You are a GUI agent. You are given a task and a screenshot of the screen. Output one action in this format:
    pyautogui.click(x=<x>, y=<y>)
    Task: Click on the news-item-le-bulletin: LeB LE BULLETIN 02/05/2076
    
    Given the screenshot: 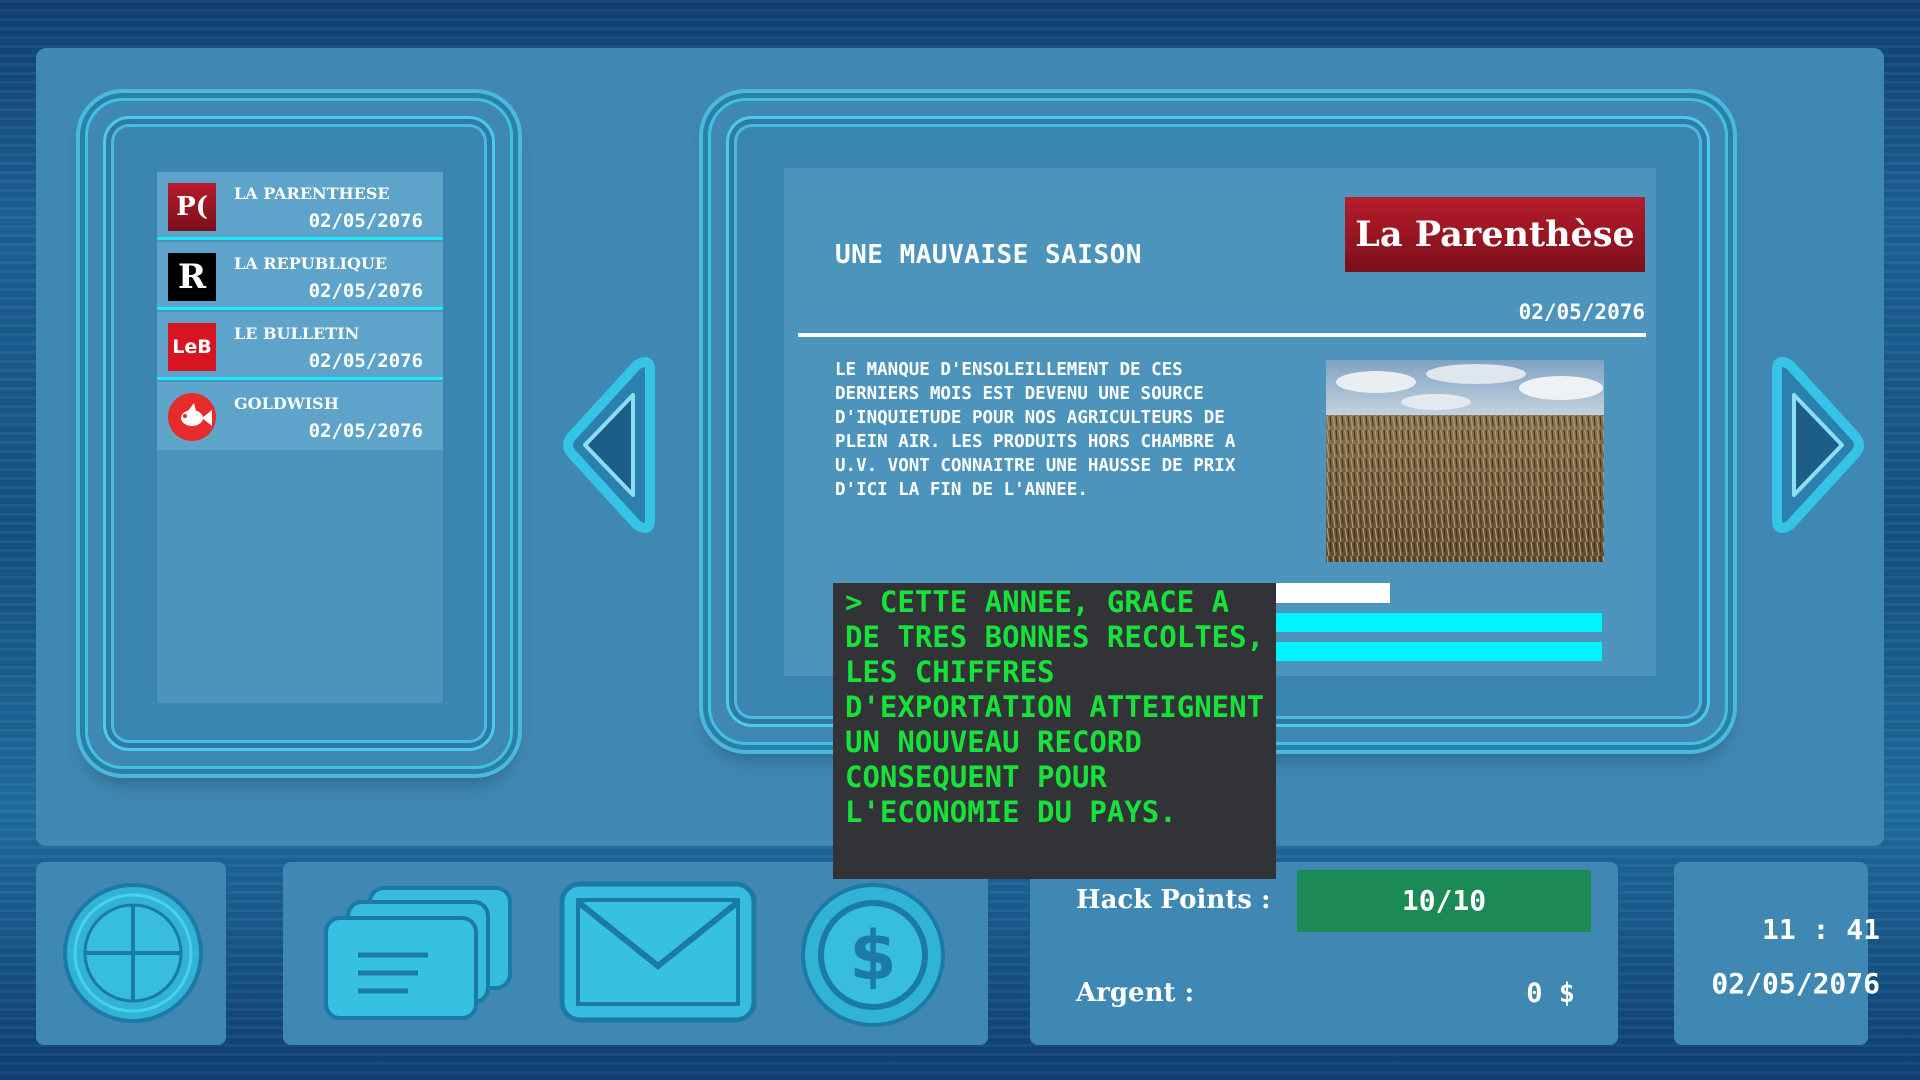 What is the action you would take?
    pyautogui.click(x=300, y=346)
    